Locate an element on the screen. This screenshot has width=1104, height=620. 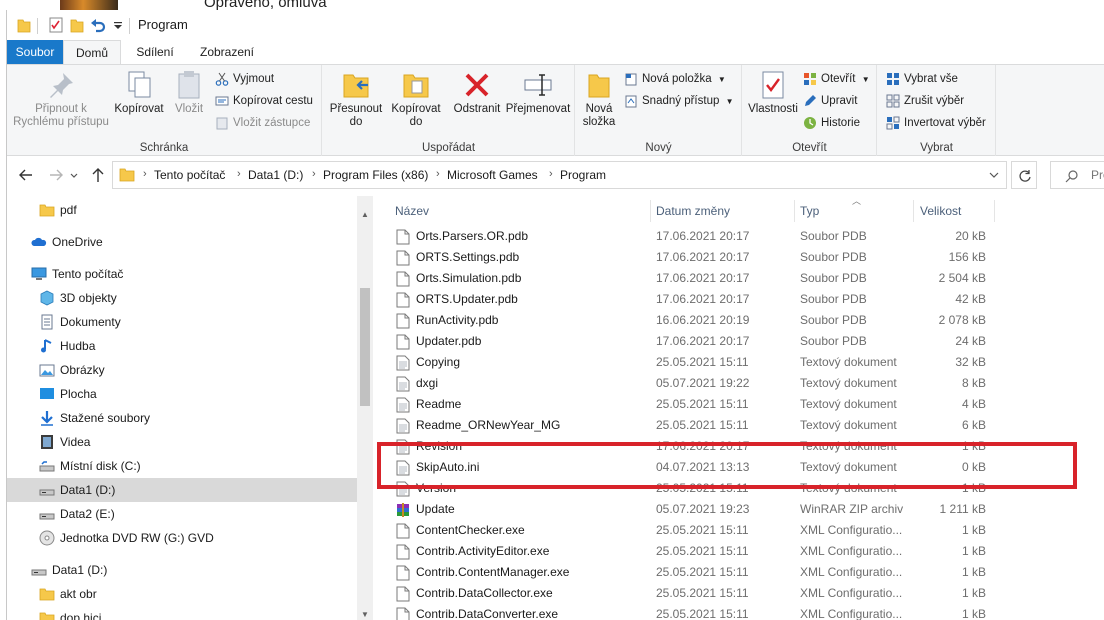
customize-dropdown-icon is located at coordinates (118, 25).